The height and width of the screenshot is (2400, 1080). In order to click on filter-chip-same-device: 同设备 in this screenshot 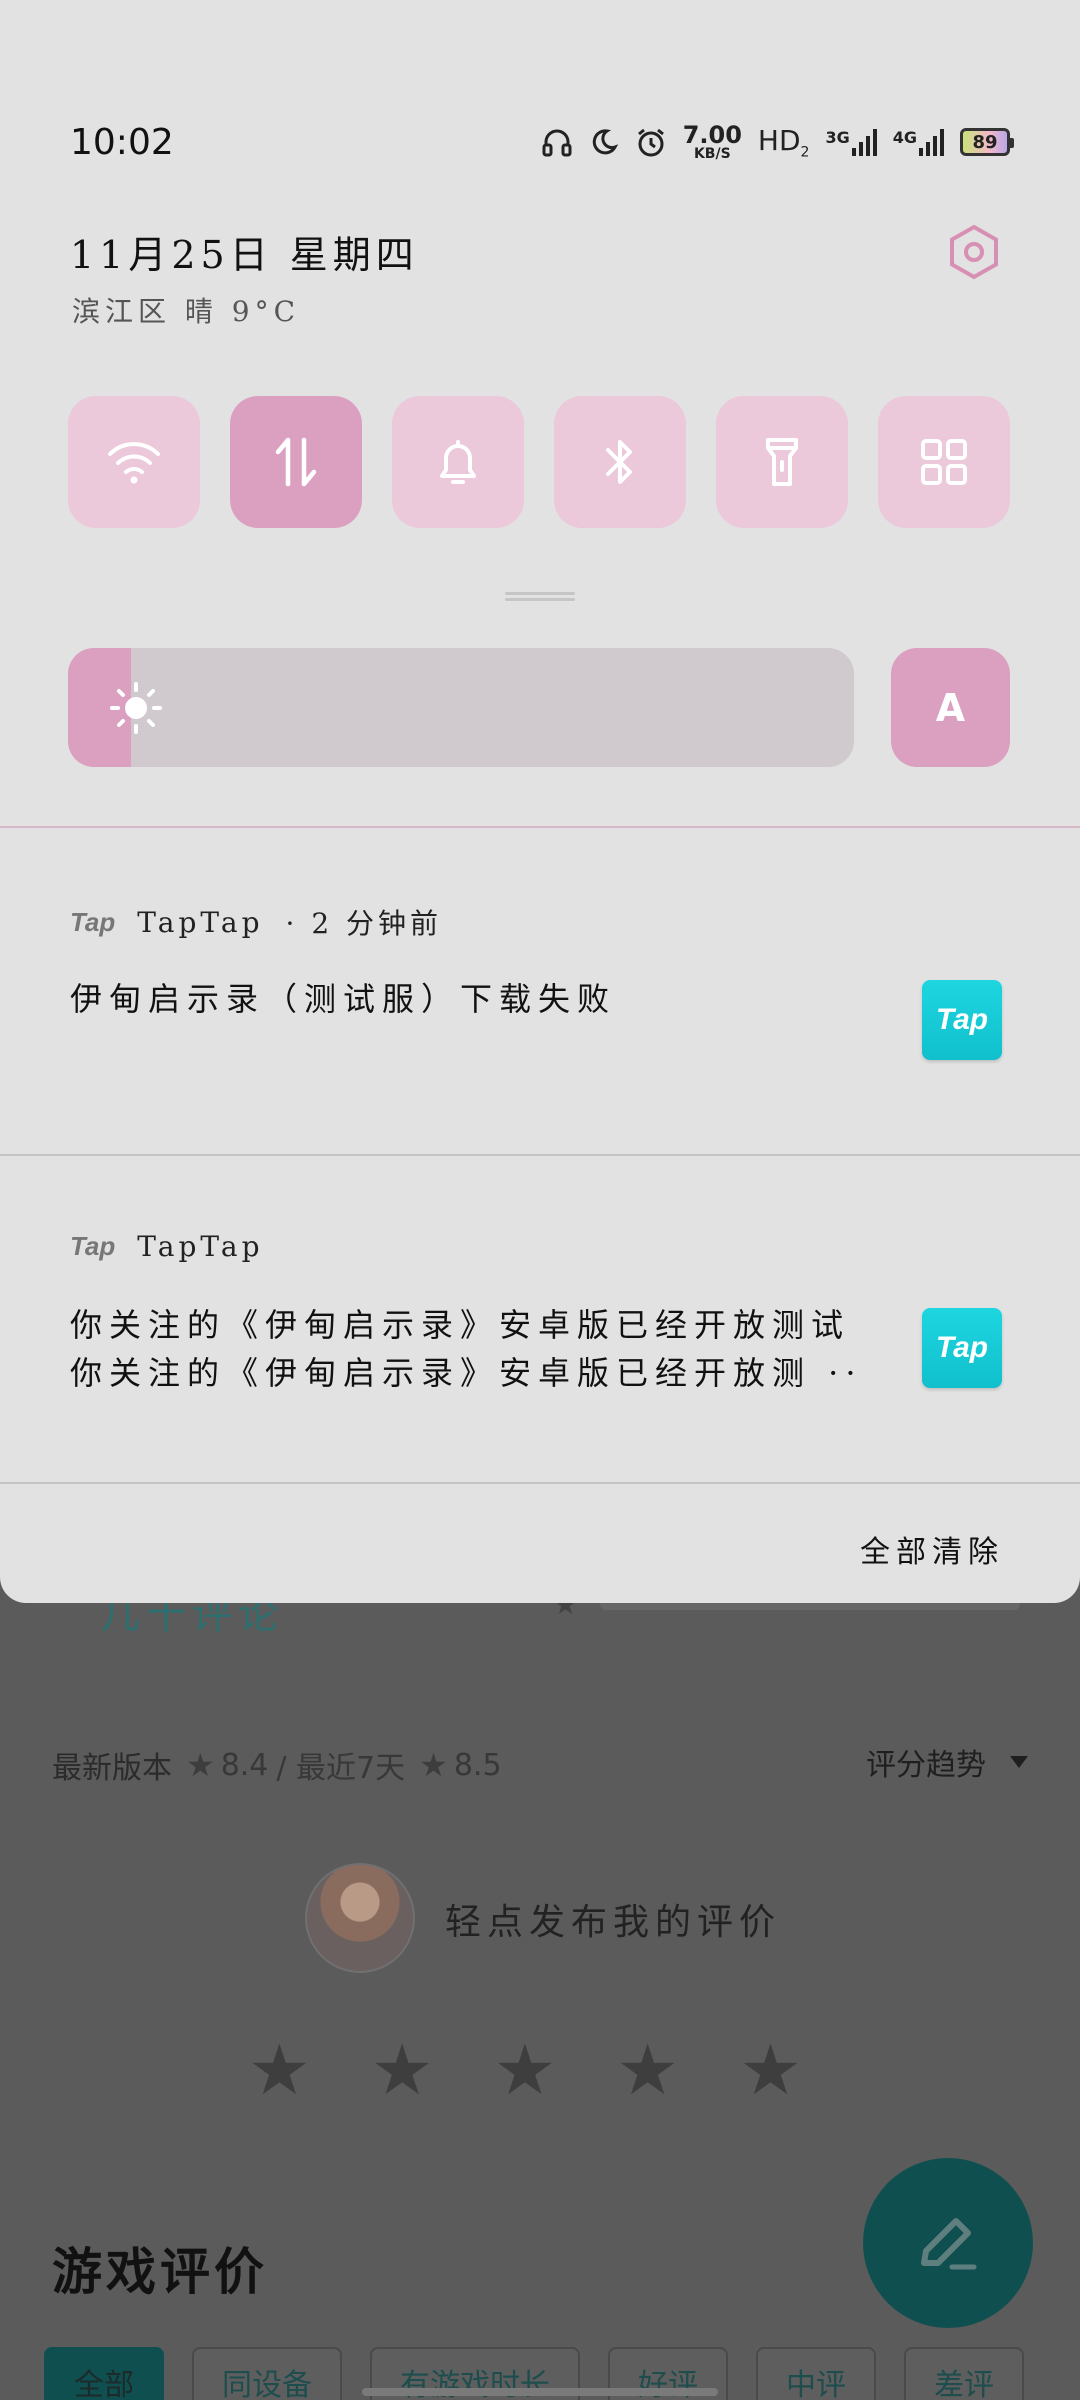, I will do `click(267, 2373)`.